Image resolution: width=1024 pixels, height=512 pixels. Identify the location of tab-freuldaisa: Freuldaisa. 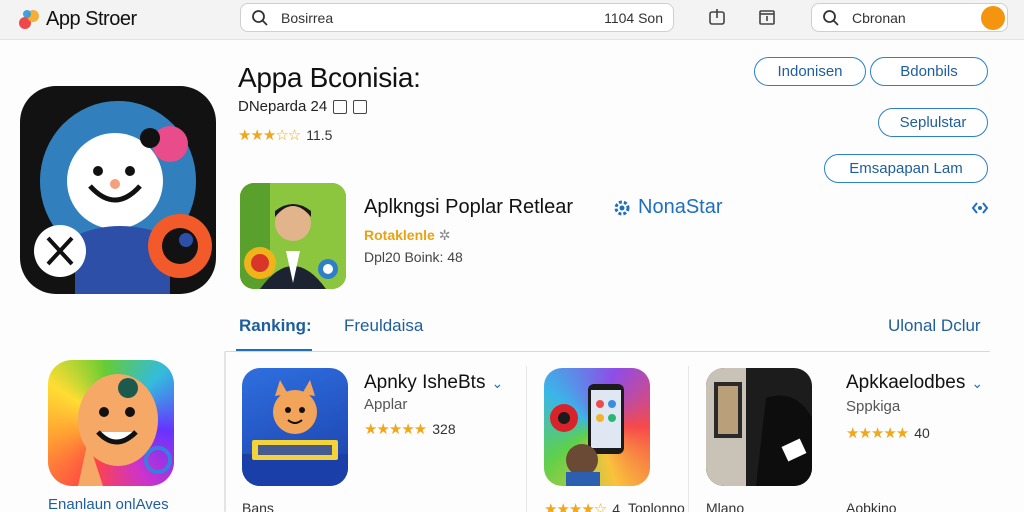
(383, 326).